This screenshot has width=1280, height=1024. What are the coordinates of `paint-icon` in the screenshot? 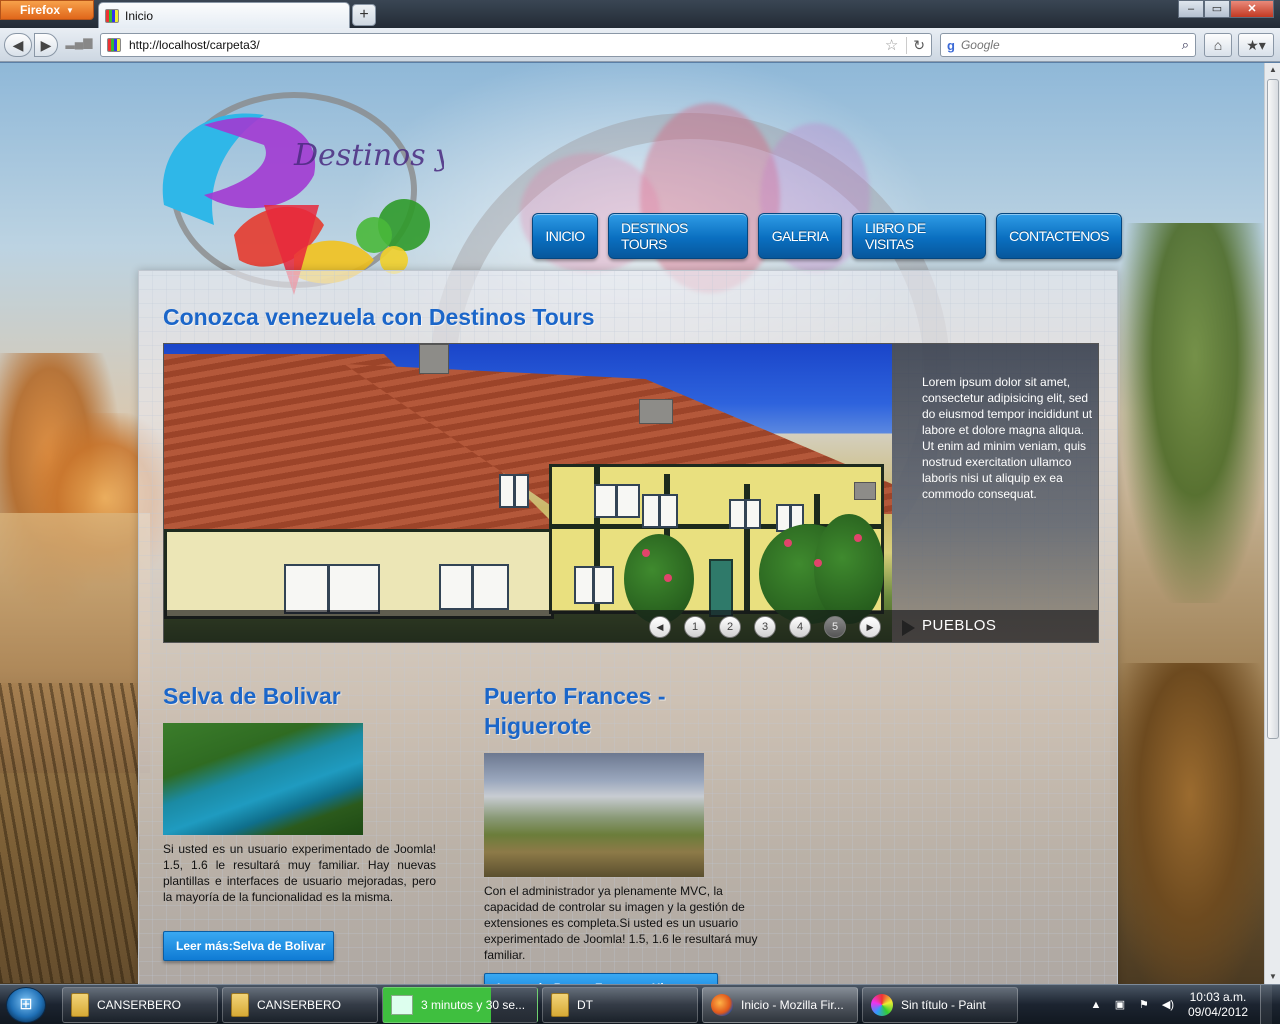 It's located at (882, 1005).